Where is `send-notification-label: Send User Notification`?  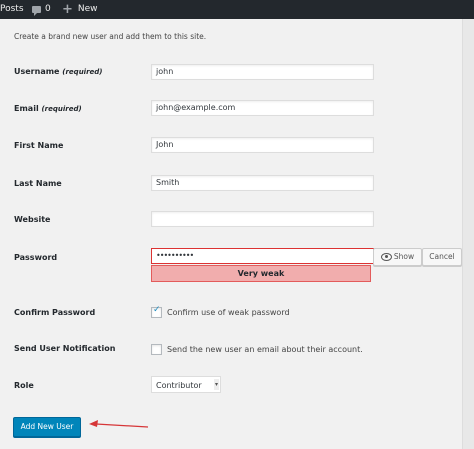
send-notification-label: Send User Notification is located at coordinates (65, 348).